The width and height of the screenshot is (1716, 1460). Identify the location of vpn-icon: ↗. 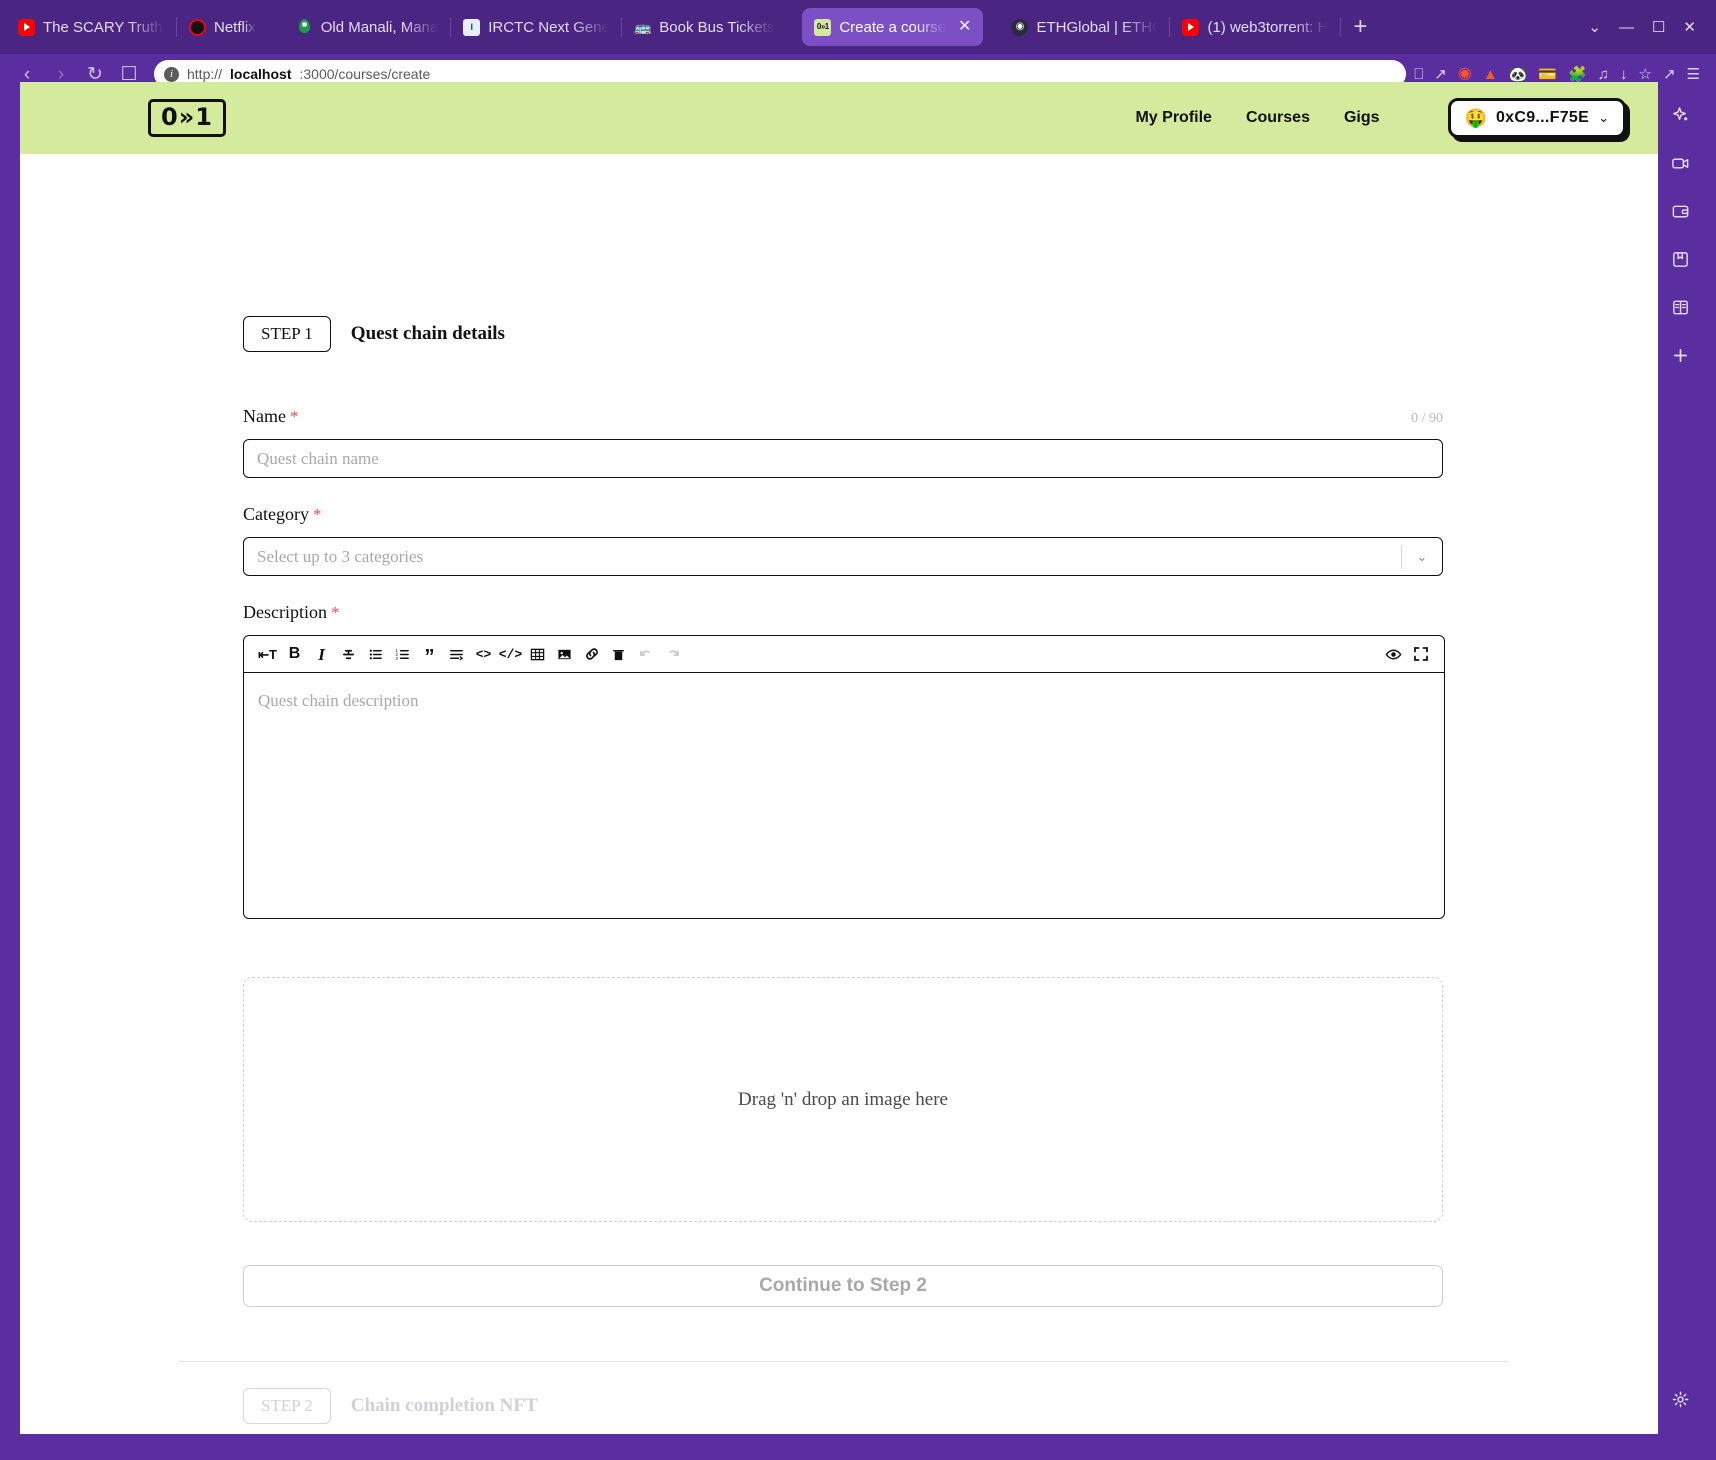
(1669, 74).